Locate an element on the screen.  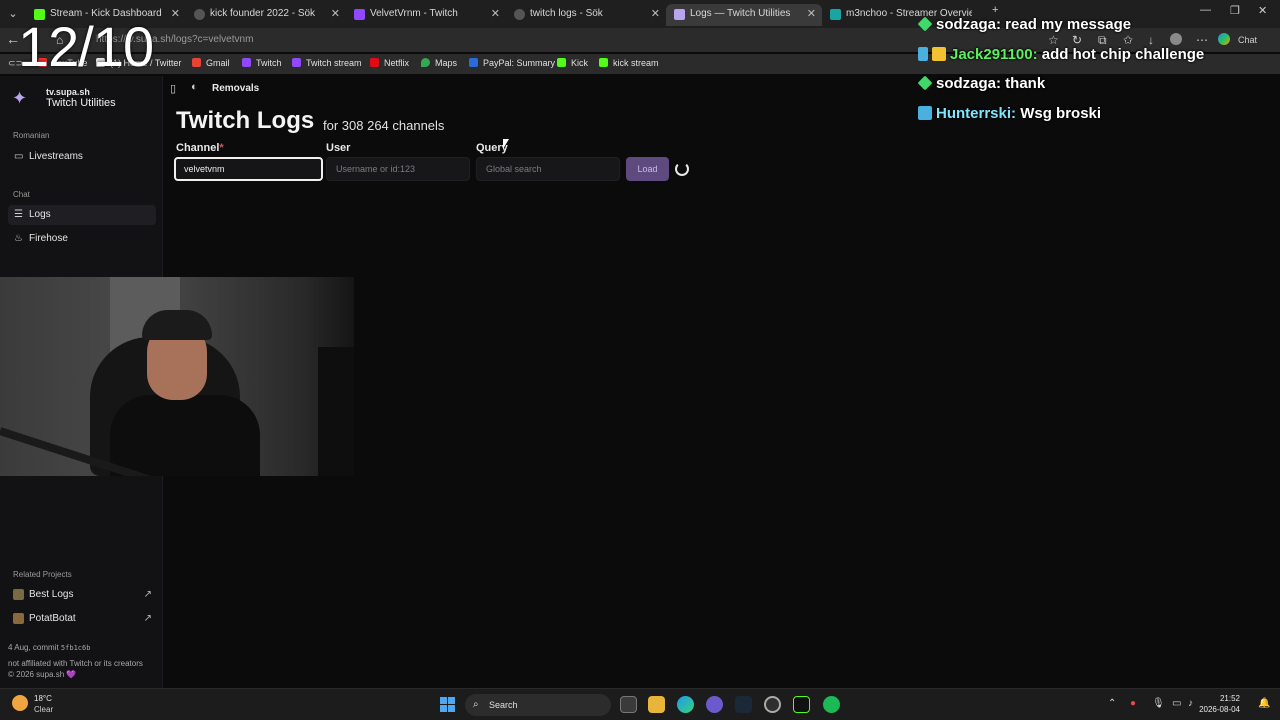
chat-username: Hunterrski: is located at coordinates (976, 113).